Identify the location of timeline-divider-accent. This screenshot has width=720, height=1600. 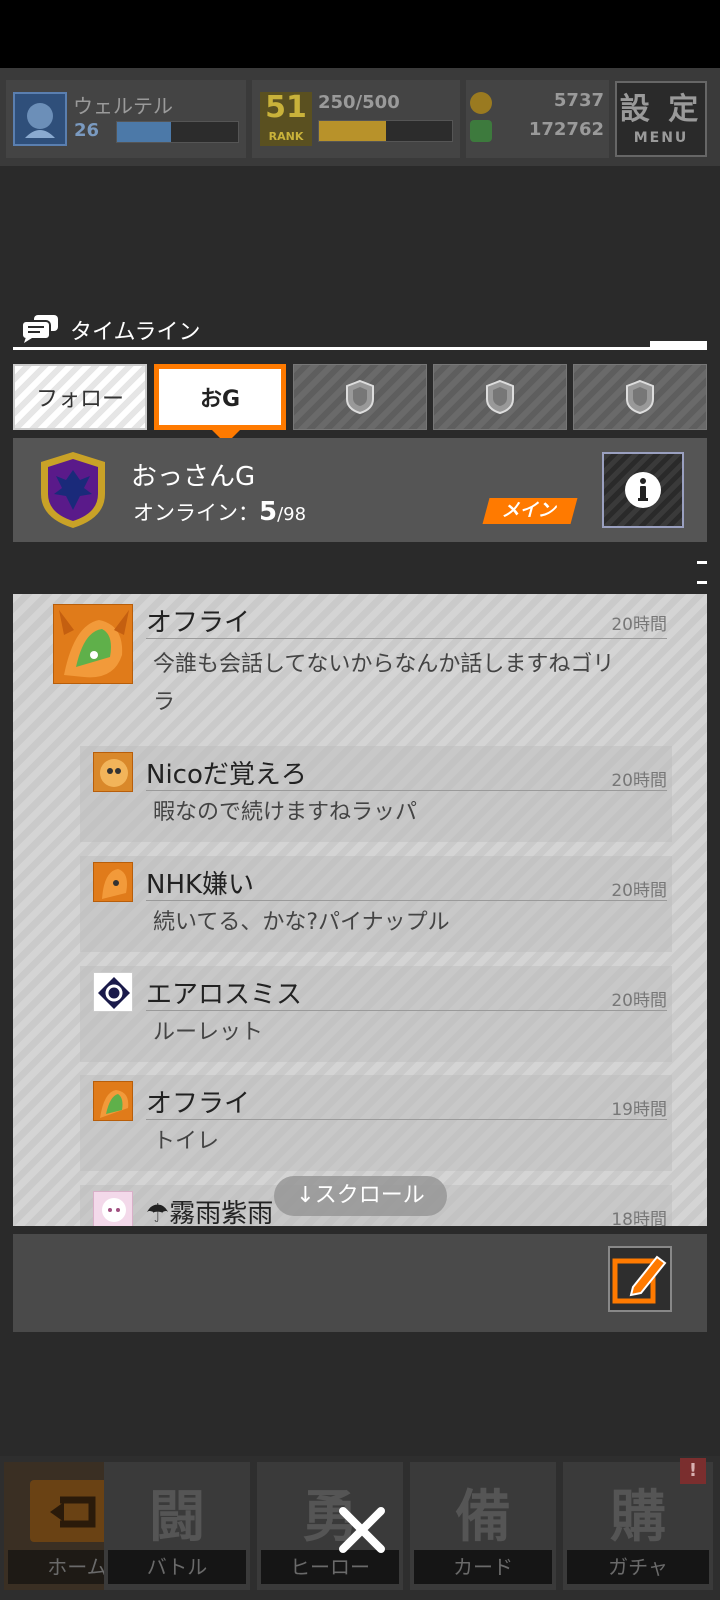
(678, 344).